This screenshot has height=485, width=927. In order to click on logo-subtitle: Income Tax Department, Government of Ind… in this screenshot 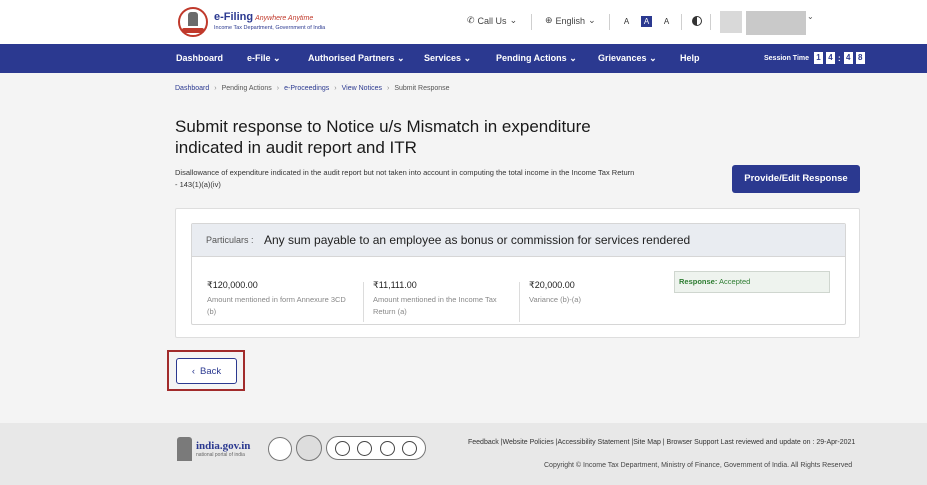, I will do `click(270, 28)`.